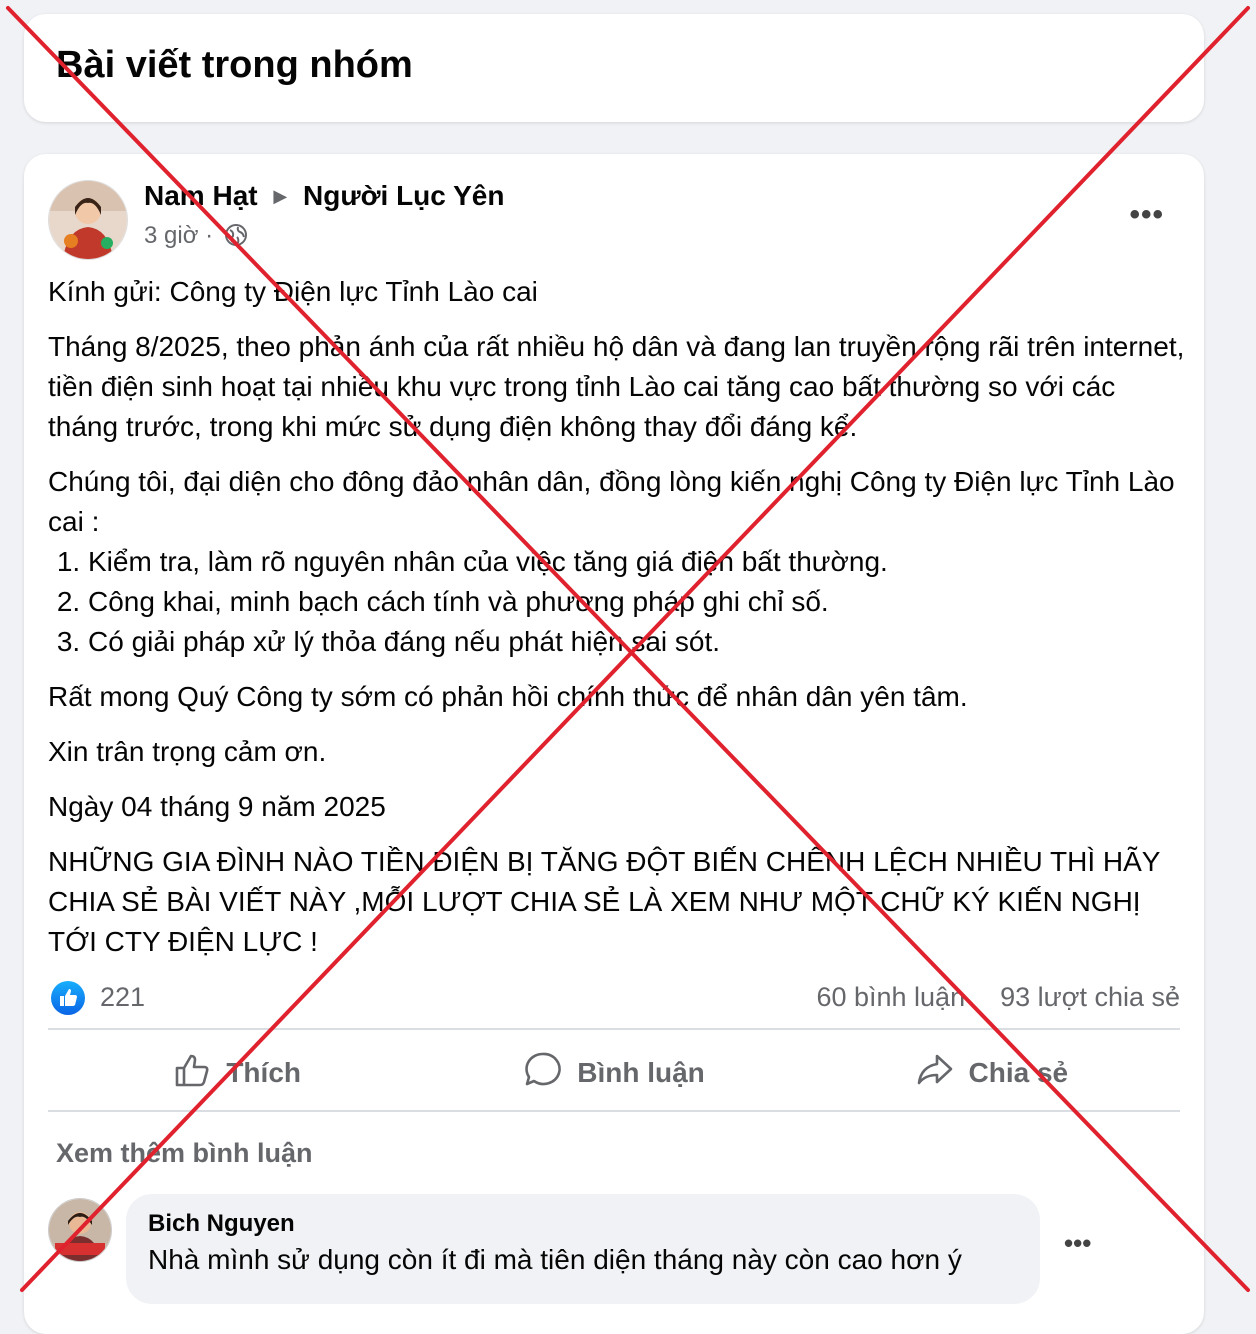 The image size is (1256, 1334). Describe the element at coordinates (293, 291) in the screenshot. I see `post-greeting: Kính gửi: Công ty Điện lực Tỉnh Lào cai` at that location.